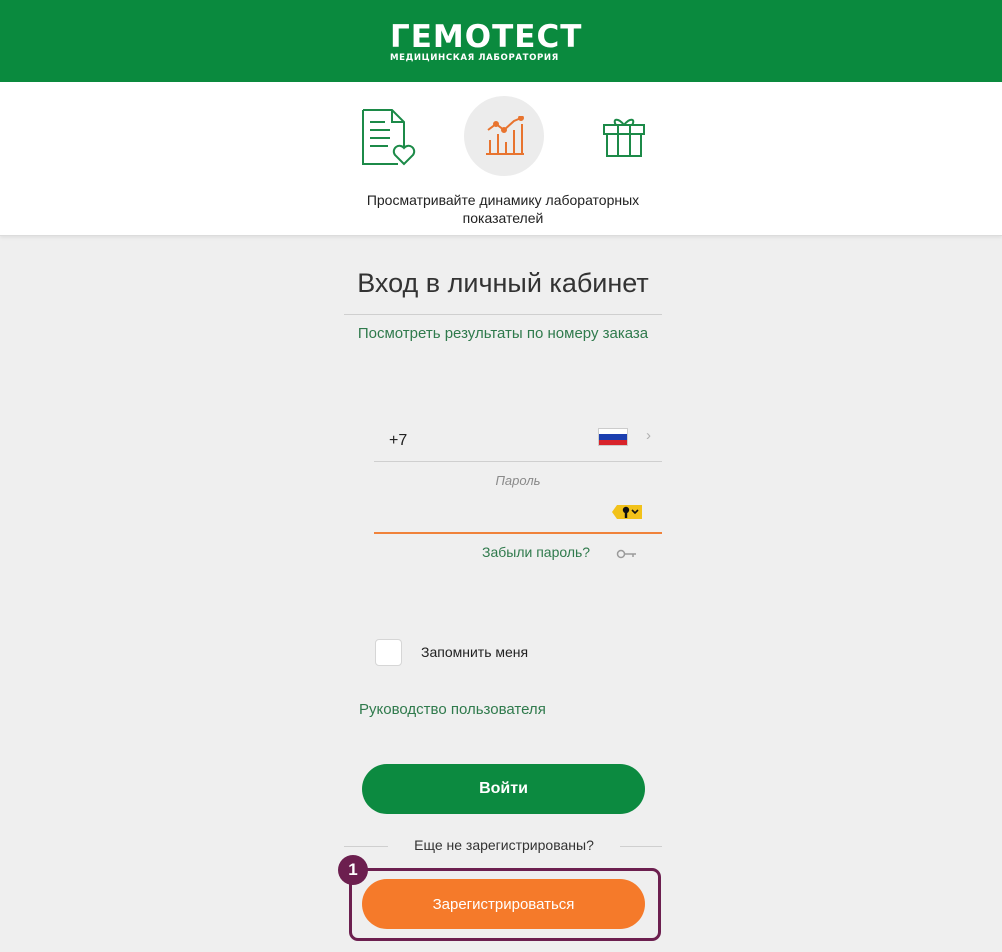  Describe the element at coordinates (503, 283) in the screenshot. I see `page-title: Вход в личный кабинет` at that location.